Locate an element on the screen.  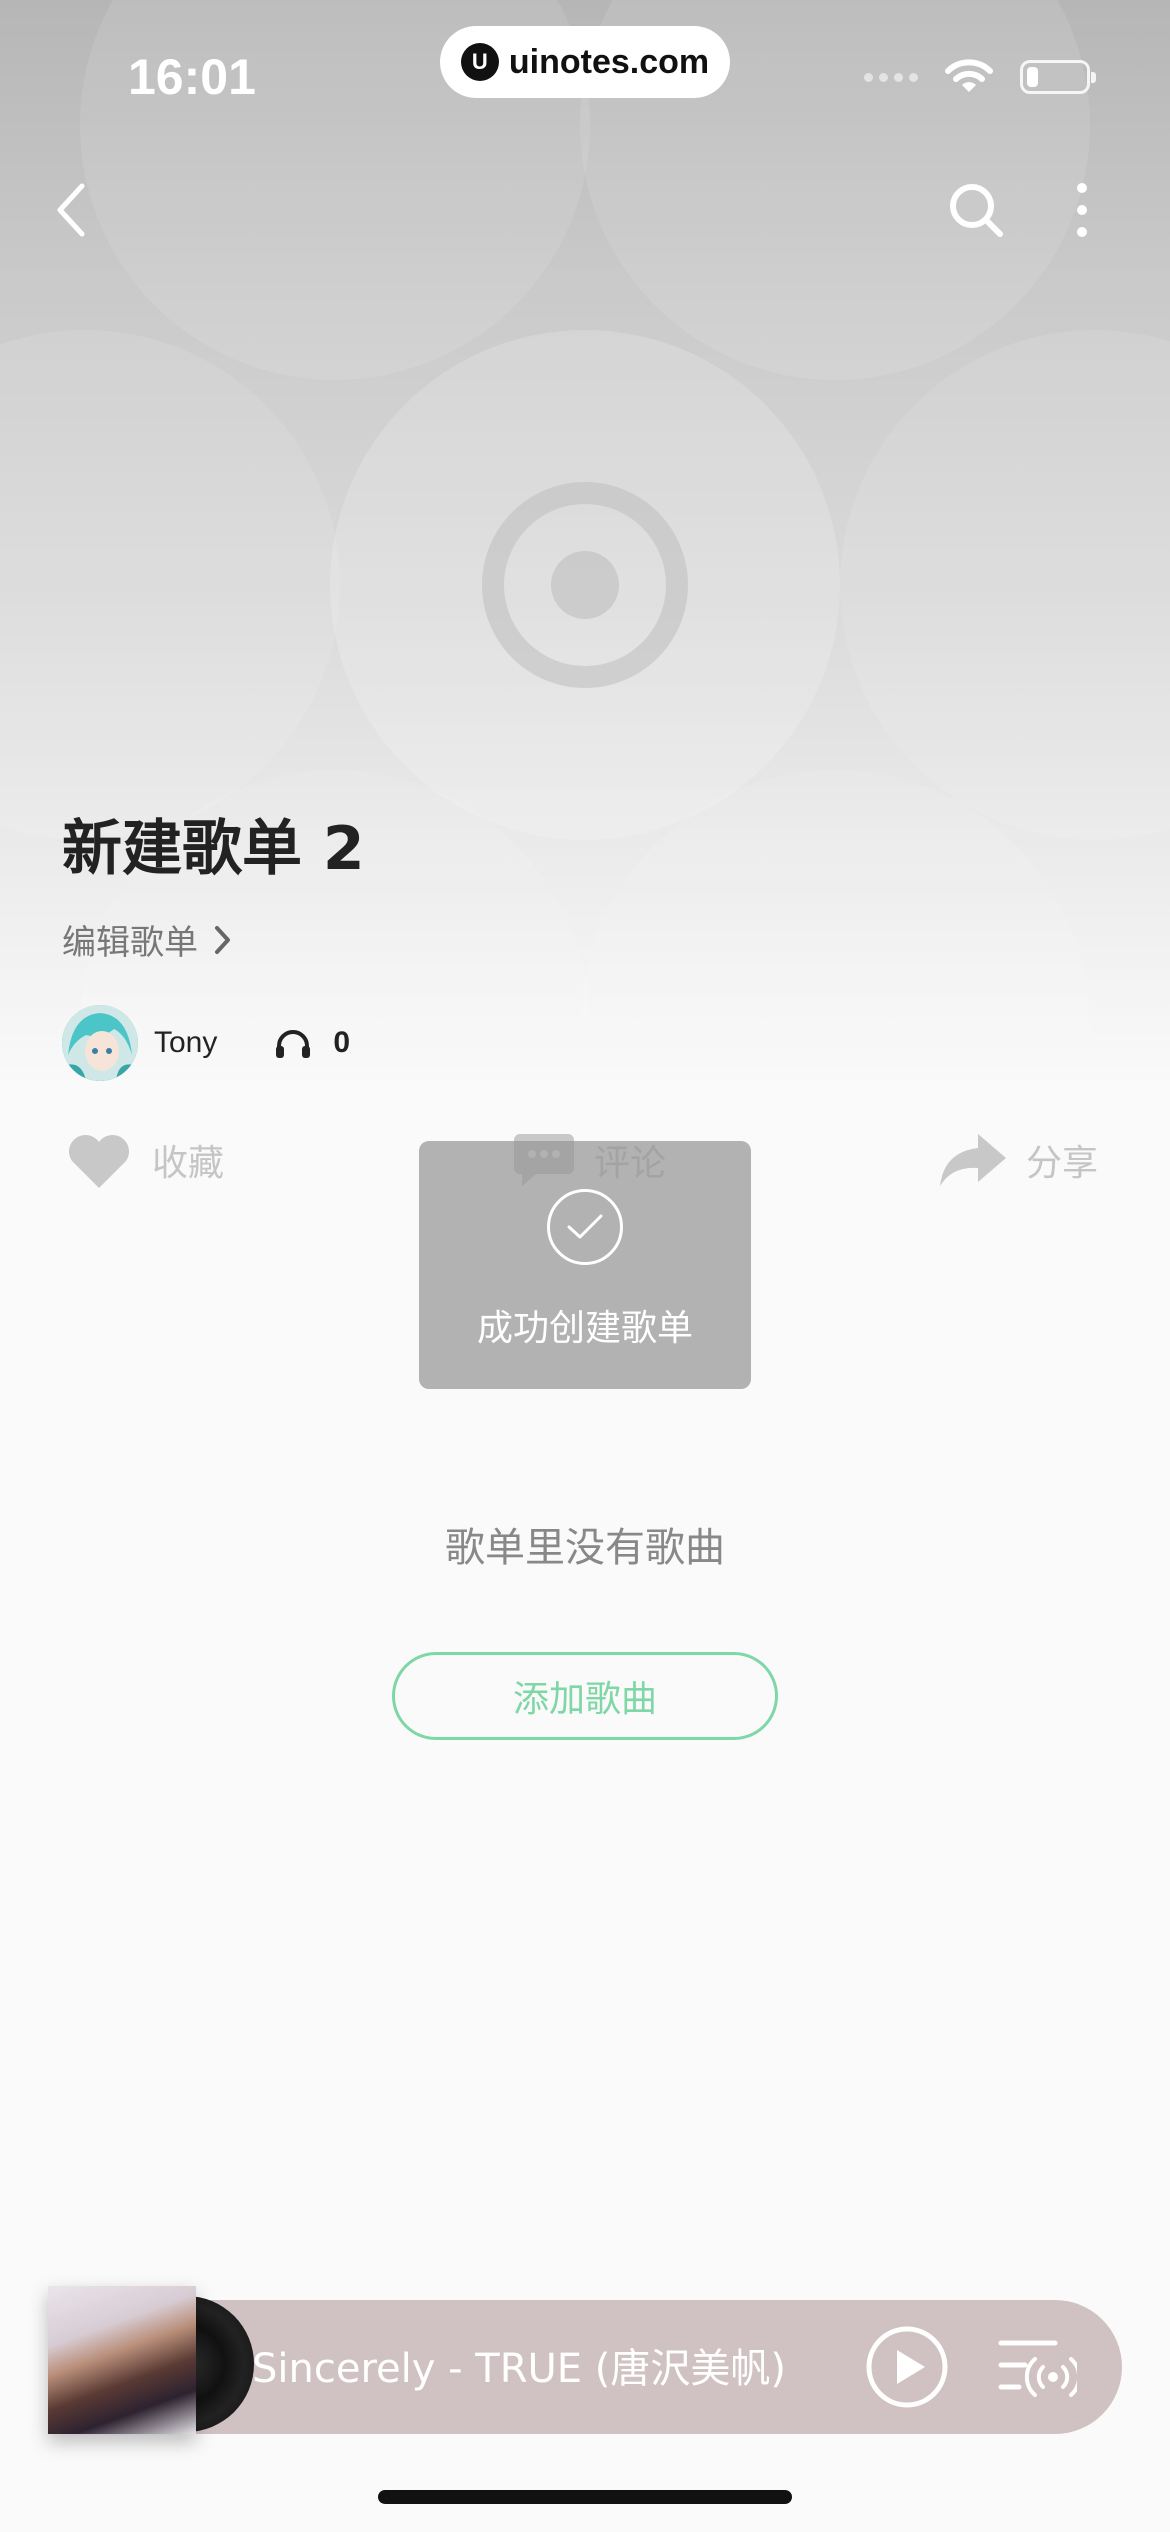
add-song-button: 添加歌曲 is located at coordinates (585, 1696).